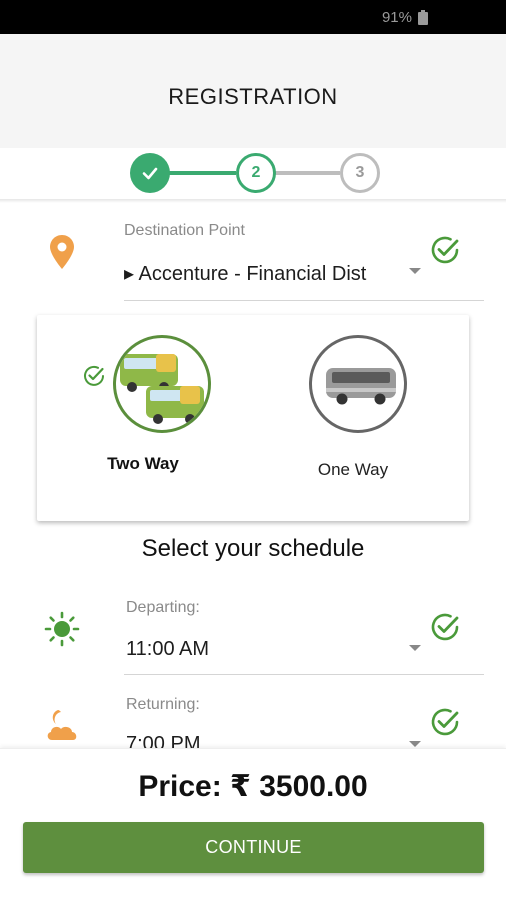  Describe the element at coordinates (253, 96) in the screenshot. I see `page-title: REGISTRATION` at that location.